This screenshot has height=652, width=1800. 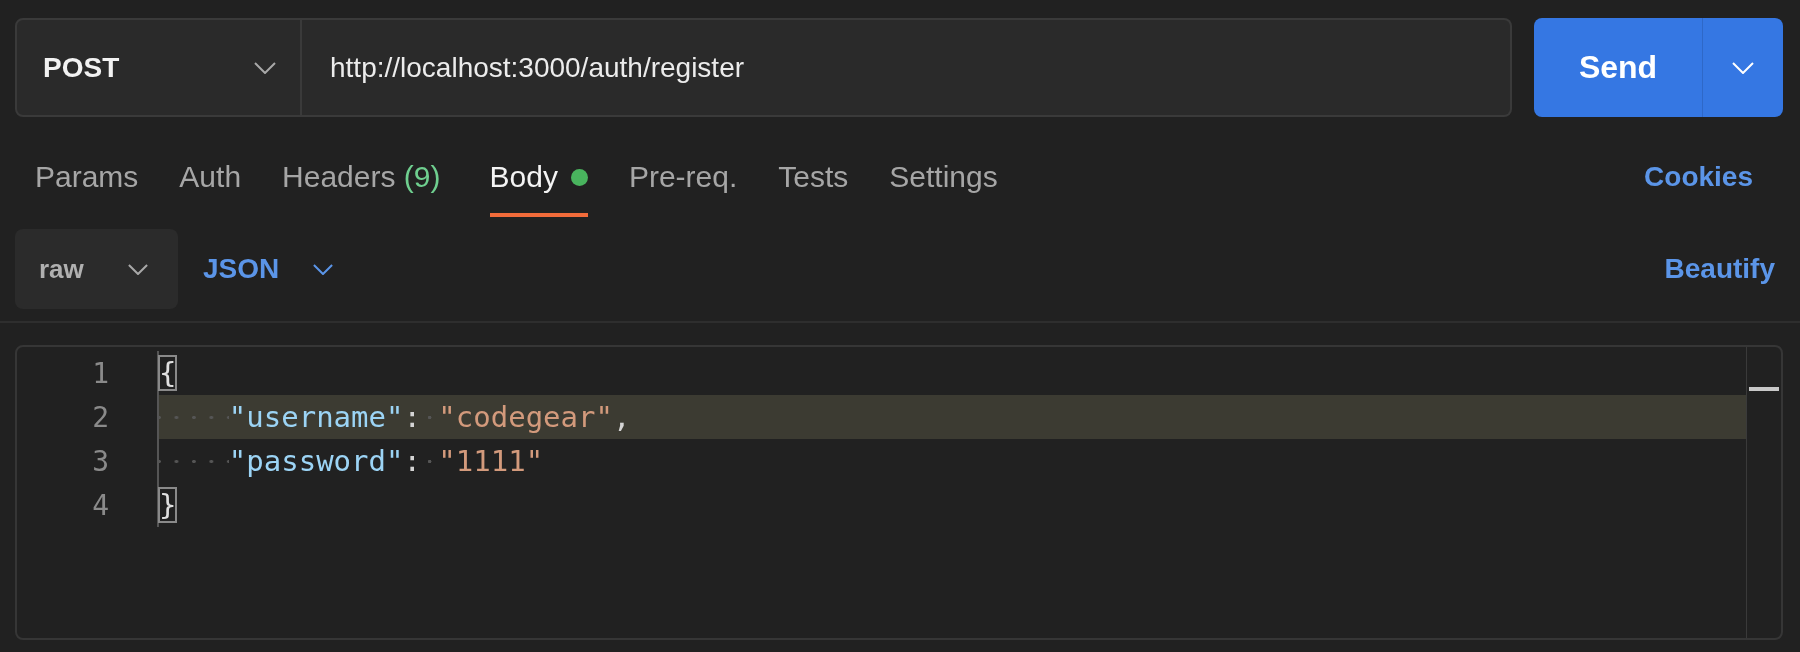 I want to click on code-punctuation: ,, so click(x=621, y=417).